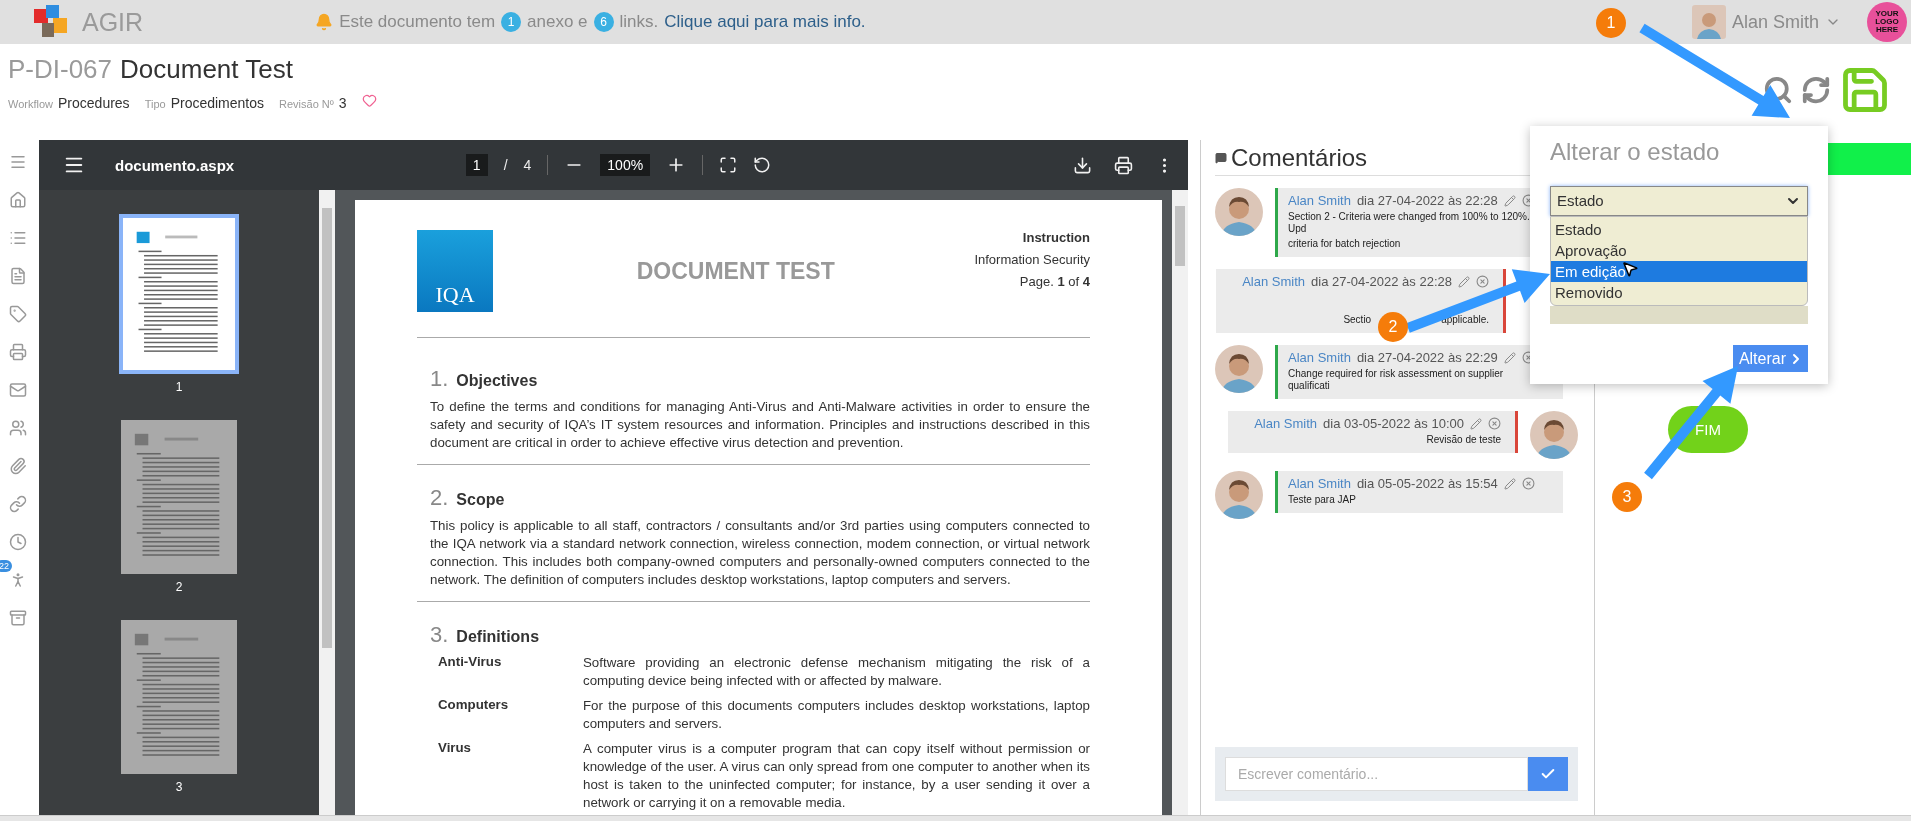  I want to click on meta-label: Revisão Nº, so click(306, 104).